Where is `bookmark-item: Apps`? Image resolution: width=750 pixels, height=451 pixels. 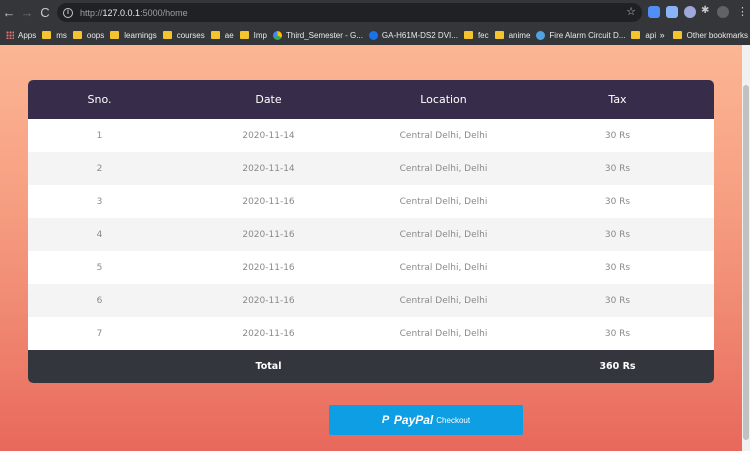 bookmark-item: Apps is located at coordinates (21, 35).